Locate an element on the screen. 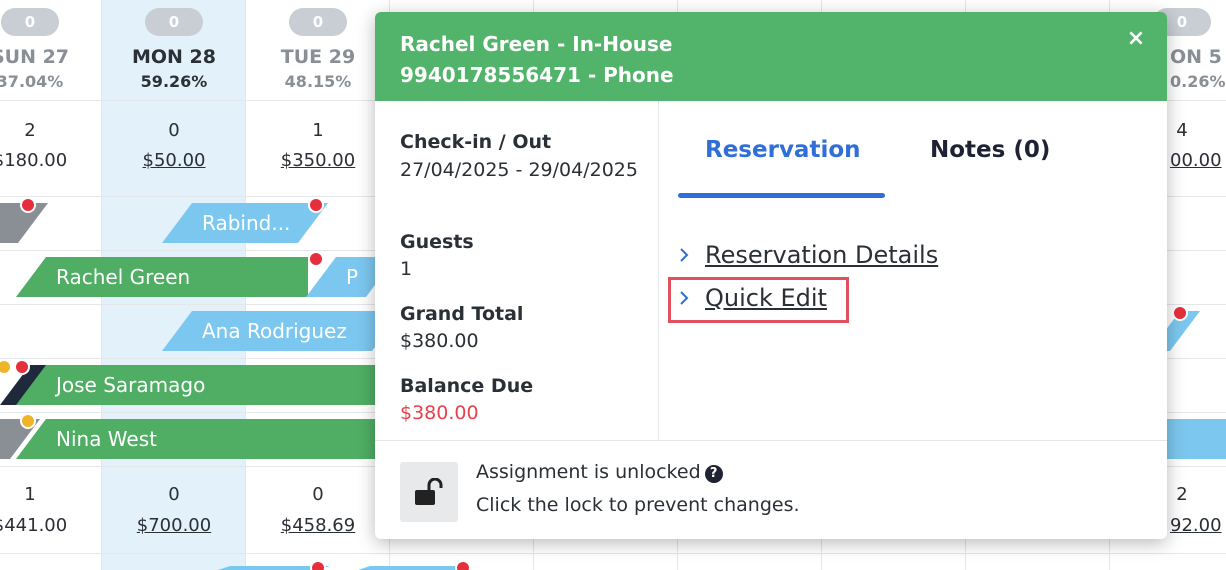  day-revenue-link: $700.00 is located at coordinates (174, 525).